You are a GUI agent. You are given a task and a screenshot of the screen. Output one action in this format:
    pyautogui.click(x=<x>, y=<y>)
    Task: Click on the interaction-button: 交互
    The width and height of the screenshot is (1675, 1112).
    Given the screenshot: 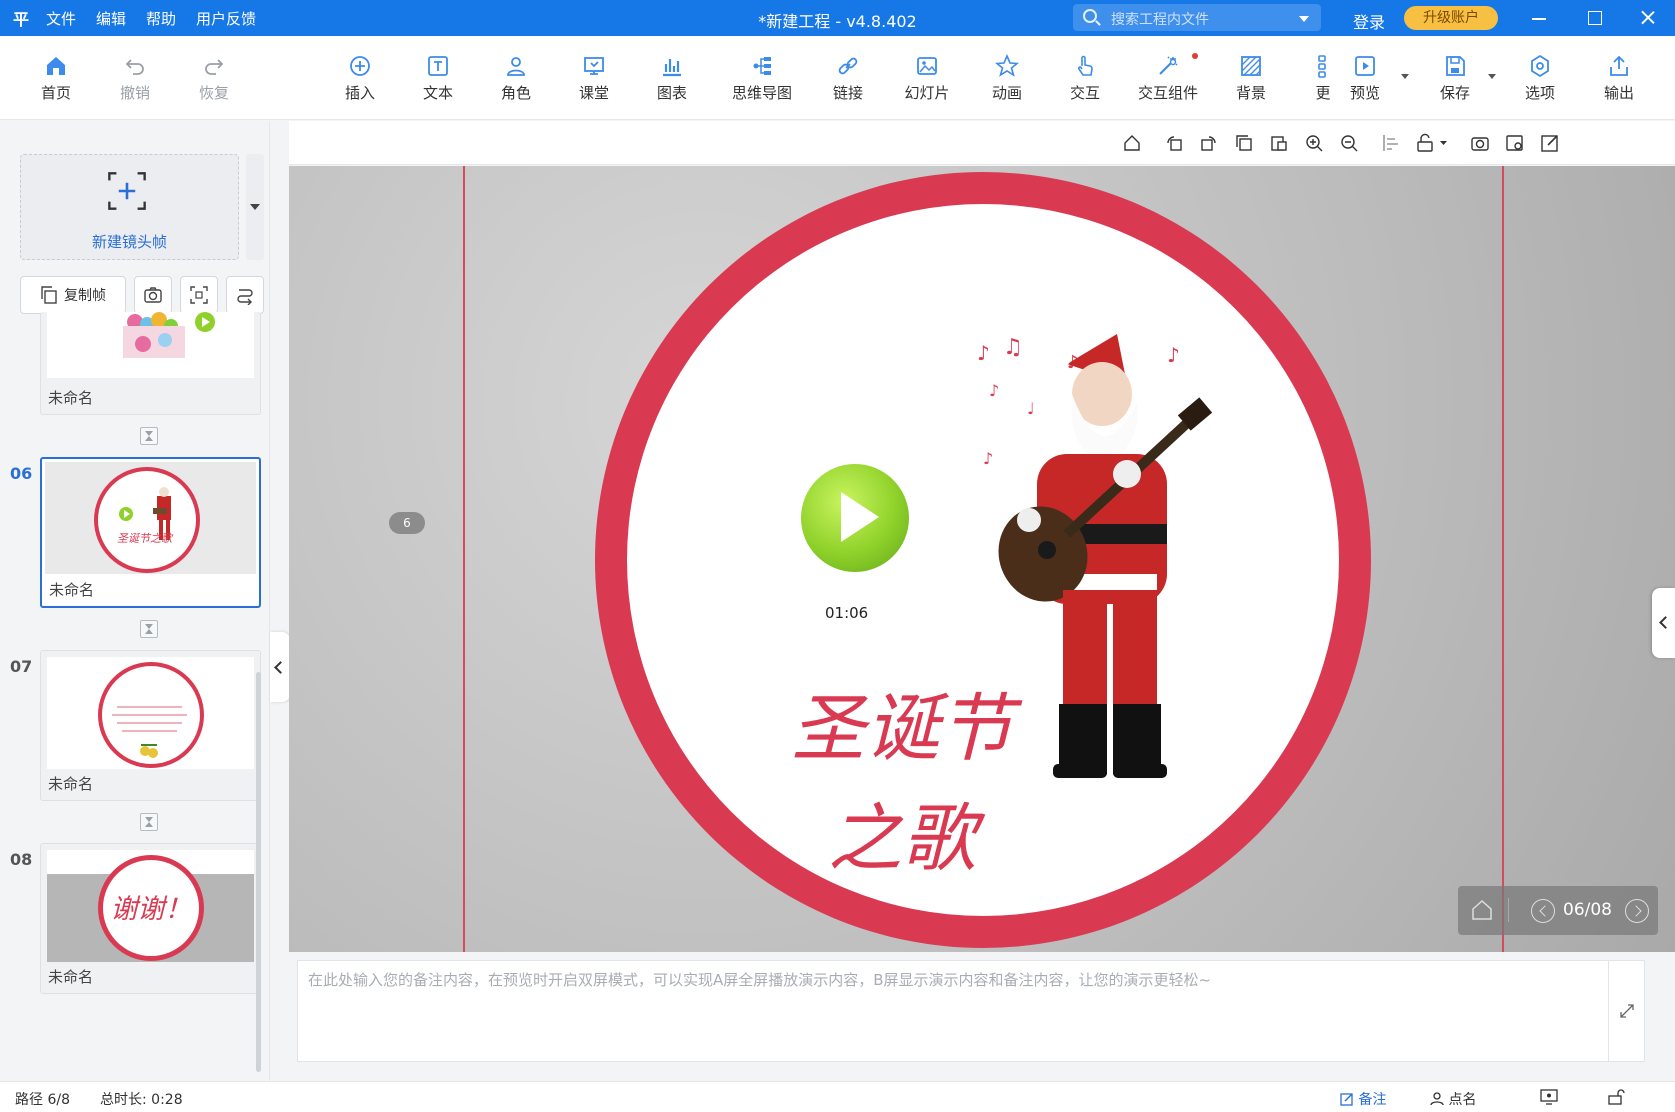 What is the action you would take?
    pyautogui.click(x=1085, y=84)
    